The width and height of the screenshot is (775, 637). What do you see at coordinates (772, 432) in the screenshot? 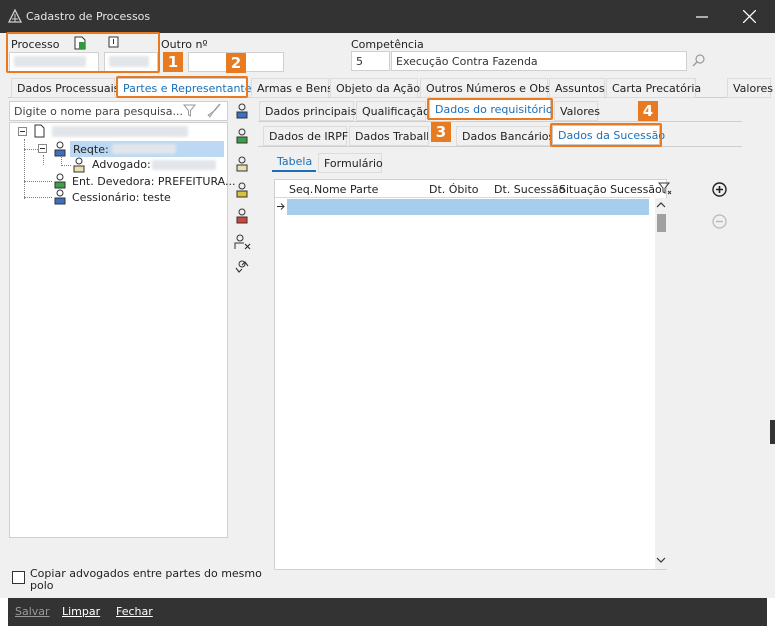
I see `window-edge-handle` at bounding box center [772, 432].